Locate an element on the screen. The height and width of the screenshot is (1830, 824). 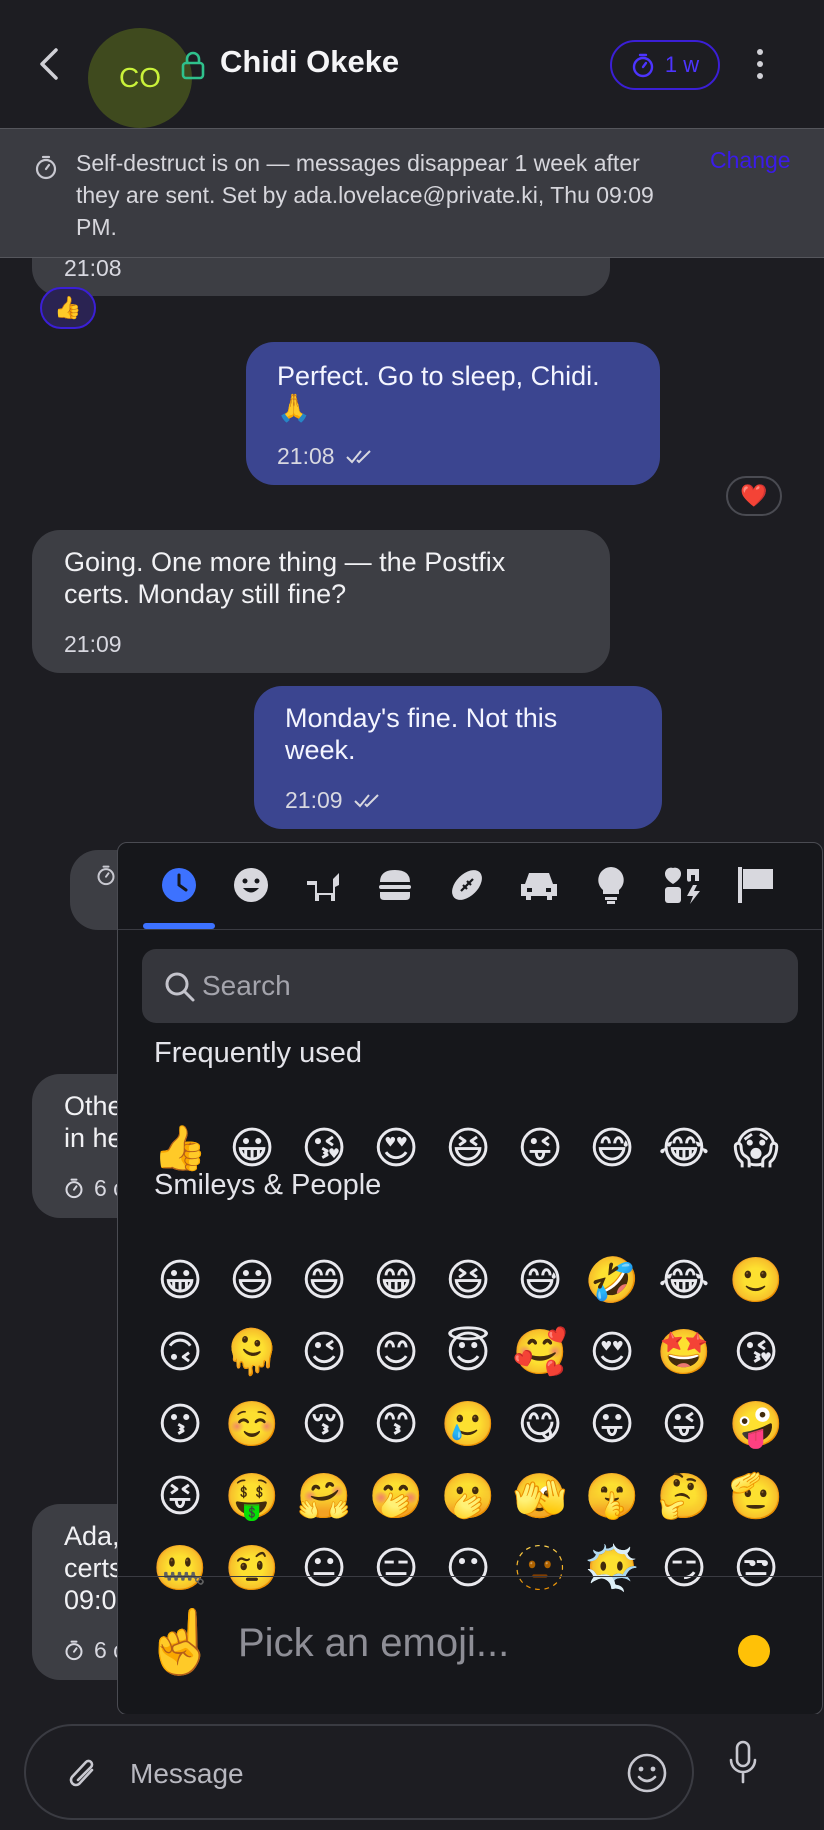
emoji-button: 😘 is located at coordinates (756, 1353).